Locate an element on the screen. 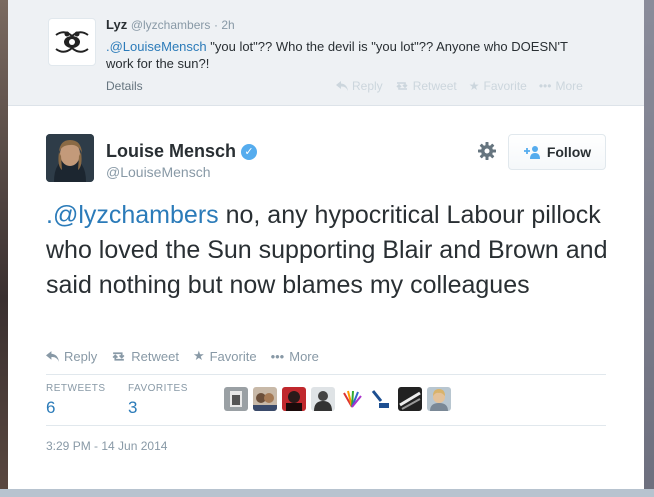 Image resolution: width=654 pixels, height=497 pixels. parent-handle: @lyzchambers is located at coordinates (171, 25).